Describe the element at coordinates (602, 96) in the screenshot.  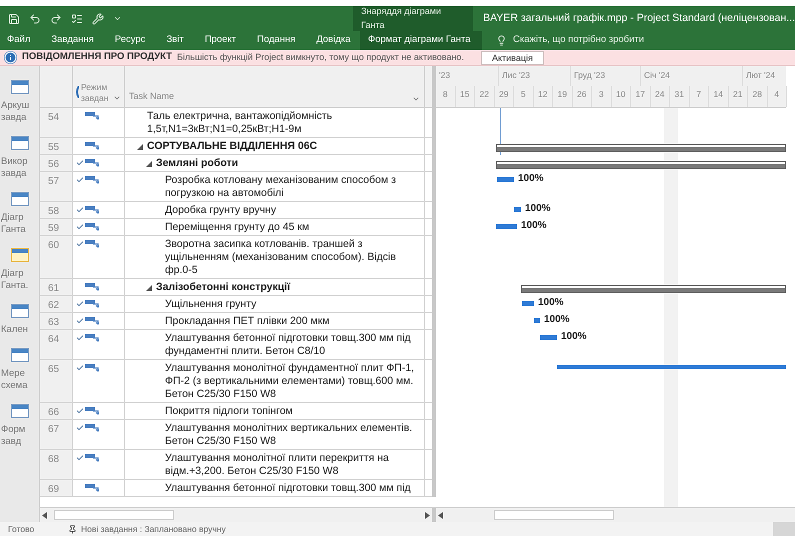
I see `week-label: 3` at that location.